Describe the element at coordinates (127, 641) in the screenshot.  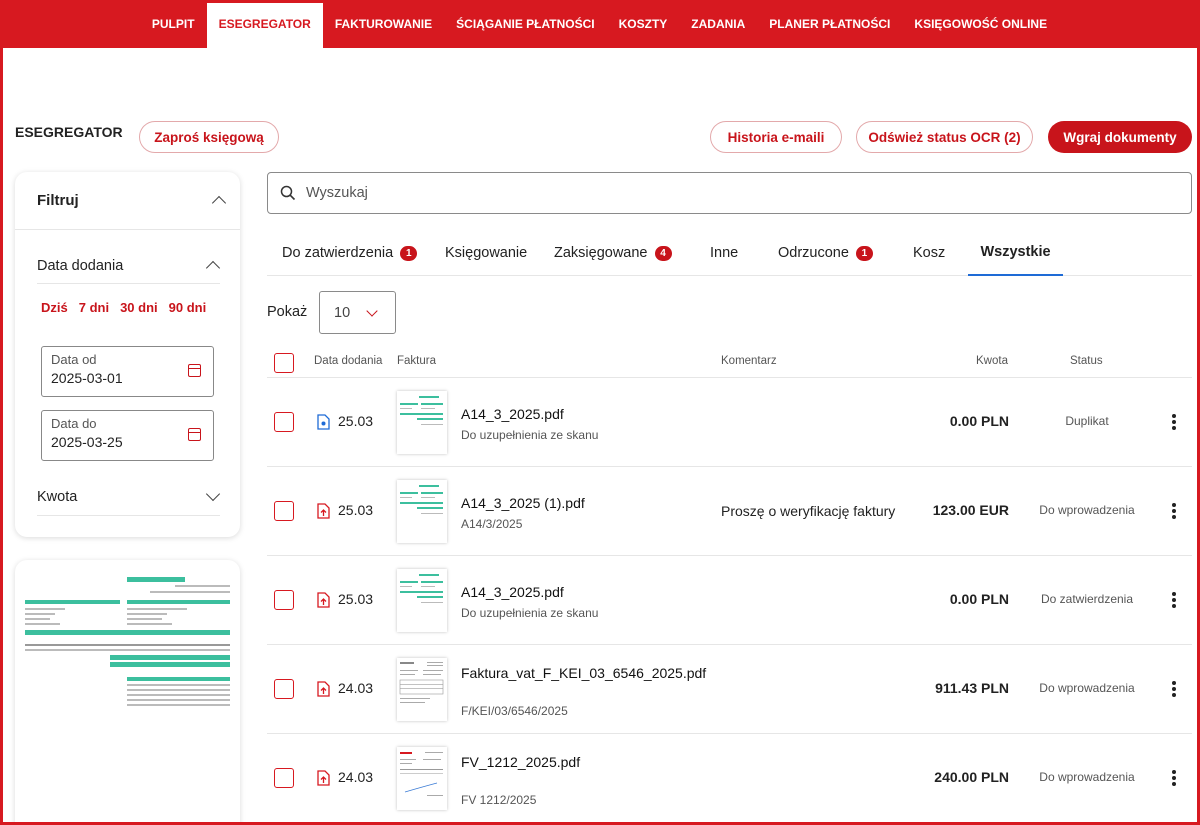
I see `invoice-preview-image` at that location.